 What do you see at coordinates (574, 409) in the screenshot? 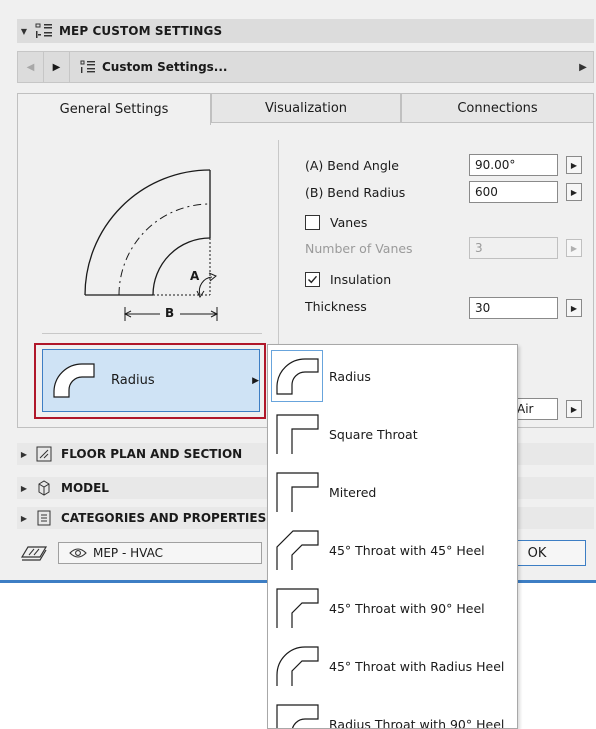
I see `insulation-material-arrow-button: ▶` at bounding box center [574, 409].